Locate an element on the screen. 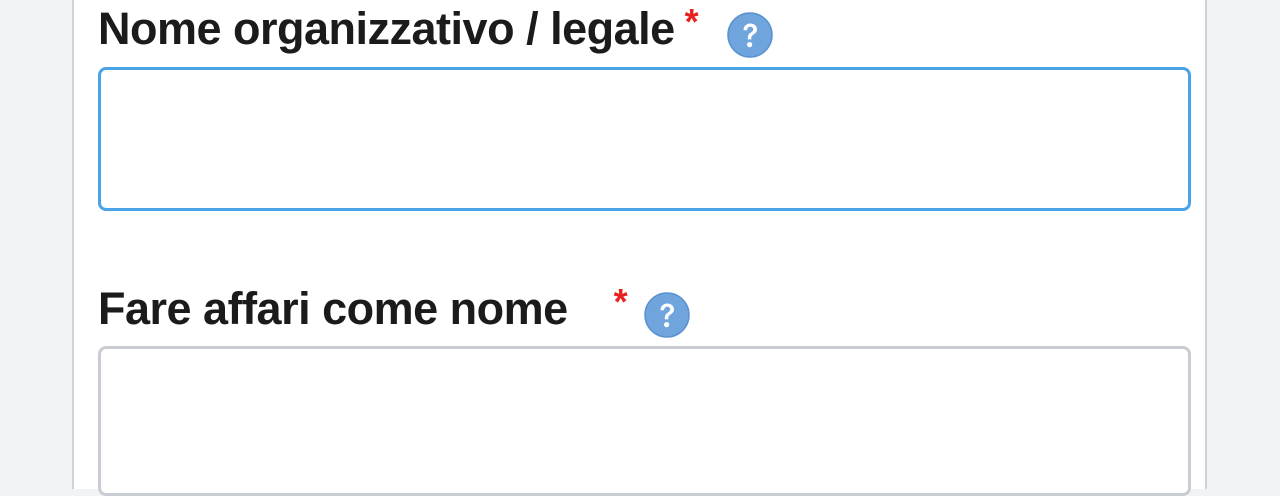 This screenshot has height=496, width=1280. dba-name-label-row: Fare affari come nome * is located at coordinates (644, 309).